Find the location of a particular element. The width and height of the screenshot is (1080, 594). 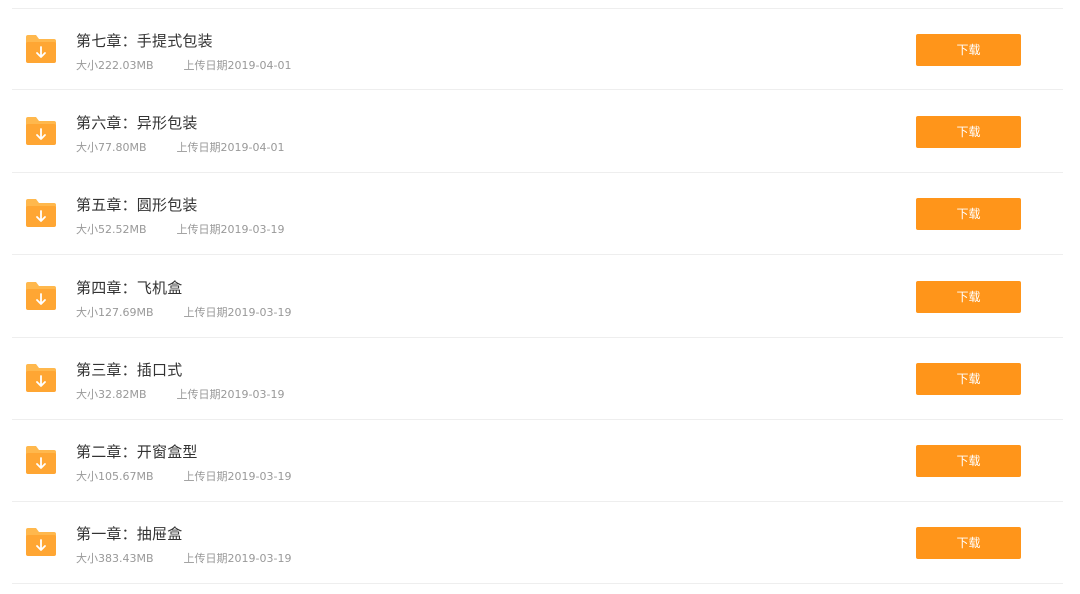

file-title: 第二章：开窗盒型 is located at coordinates (137, 452).